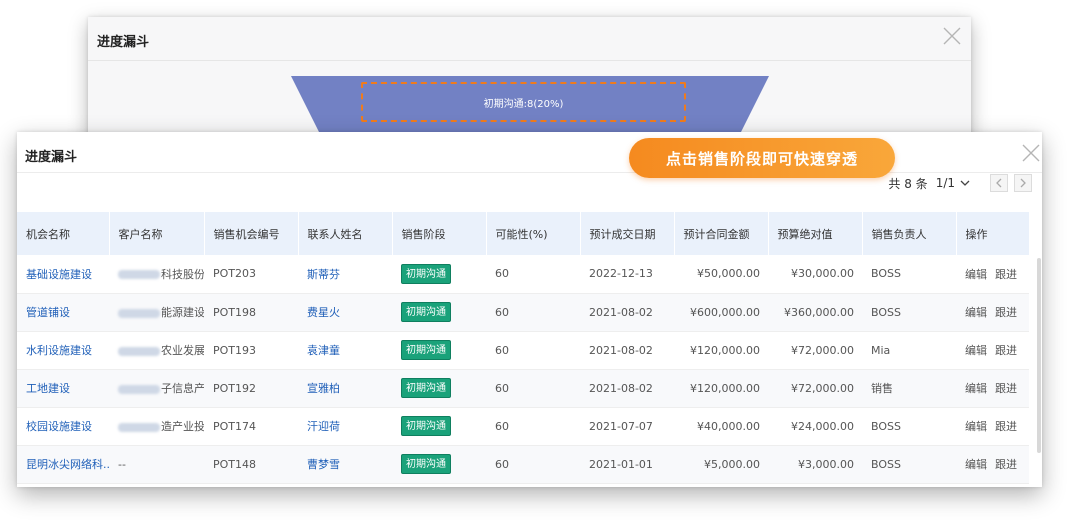 This screenshot has height=525, width=1080. Describe the element at coordinates (63, 388) in the screenshot. I see `opportunity-name-link: 工地建设` at that location.